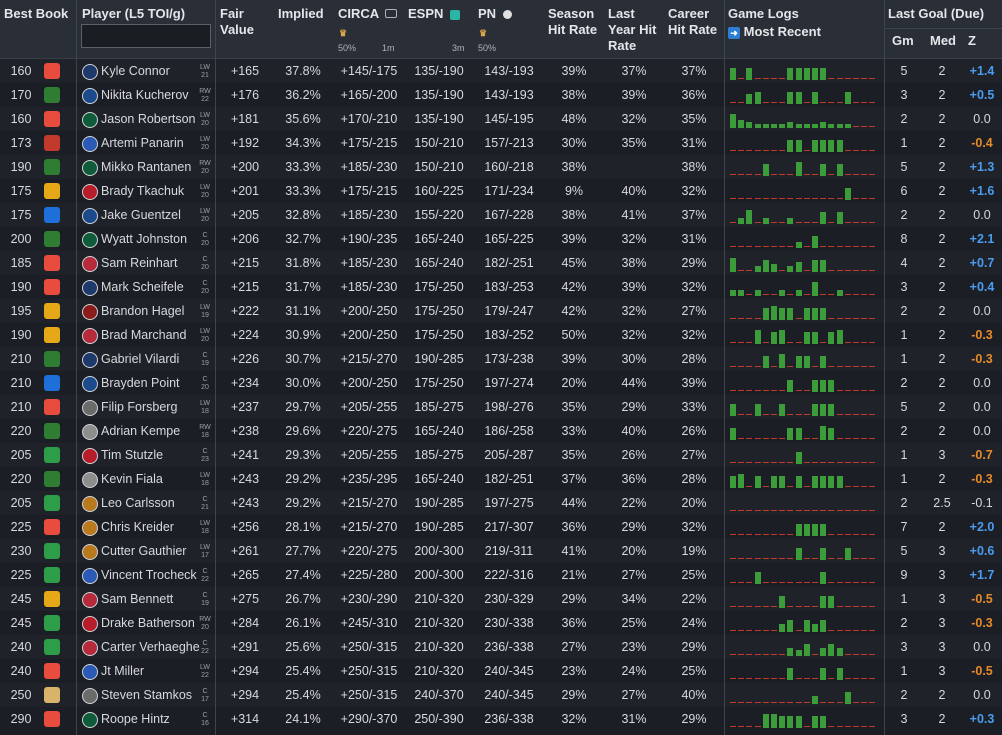 This screenshot has height=735, width=1002. I want to click on header-implied: Implied, so click(303, 29).